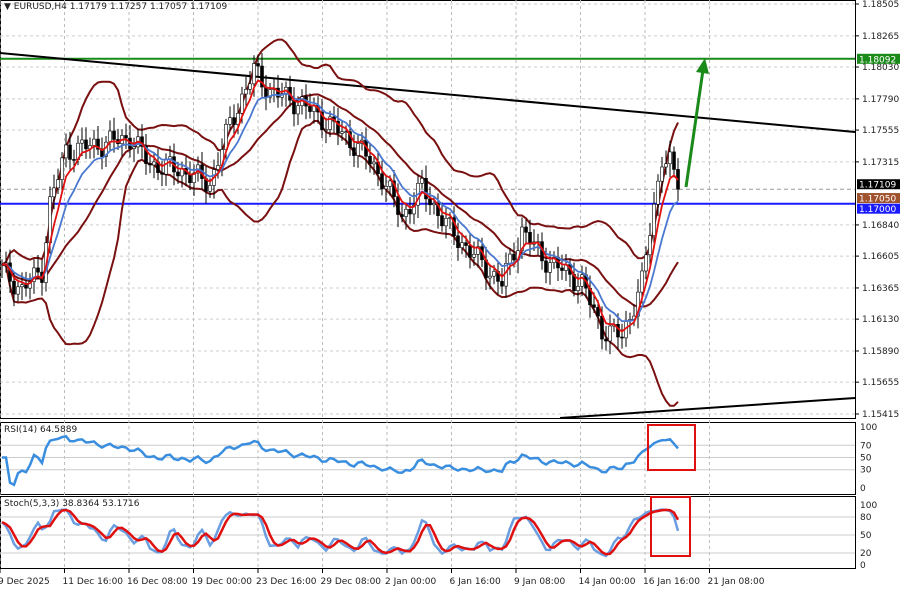 This screenshot has height=592, width=900. I want to click on price-tick-label: 1.17315, so click(880, 163).